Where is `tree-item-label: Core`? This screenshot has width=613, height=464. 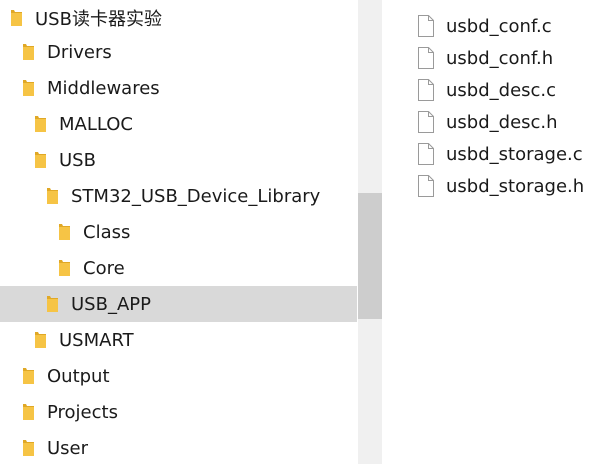
tree-item-label: Core is located at coordinates (104, 268).